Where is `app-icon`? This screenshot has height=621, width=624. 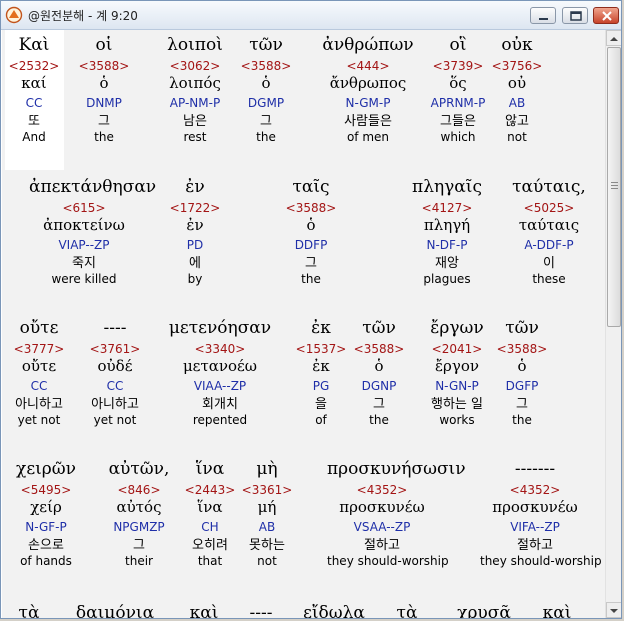 app-icon is located at coordinates (14, 15).